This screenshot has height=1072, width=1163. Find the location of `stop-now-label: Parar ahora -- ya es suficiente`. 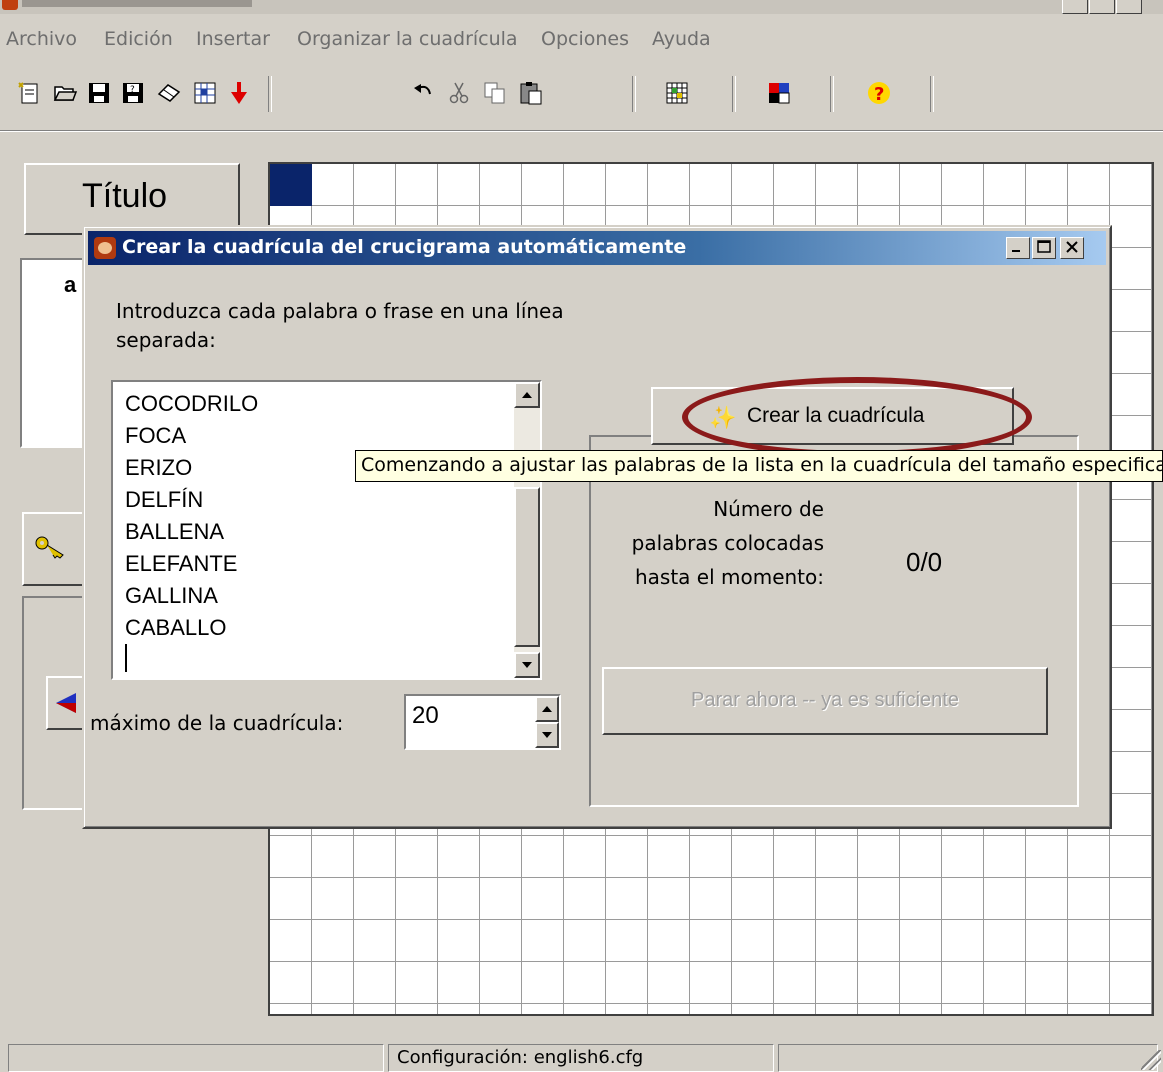

stop-now-label: Parar ahora -- ya es suficiente is located at coordinates (825, 700).